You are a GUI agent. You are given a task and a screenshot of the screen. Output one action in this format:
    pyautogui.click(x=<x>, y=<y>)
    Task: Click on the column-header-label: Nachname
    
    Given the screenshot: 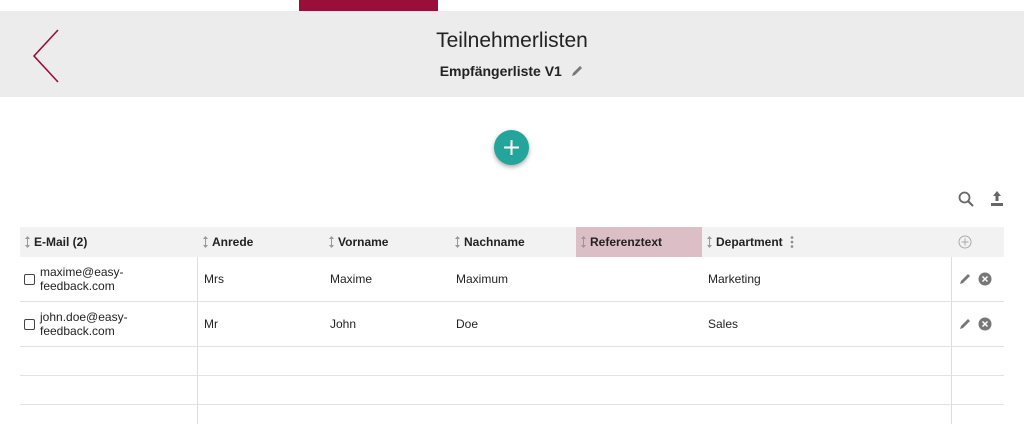 What is the action you would take?
    pyautogui.click(x=494, y=242)
    